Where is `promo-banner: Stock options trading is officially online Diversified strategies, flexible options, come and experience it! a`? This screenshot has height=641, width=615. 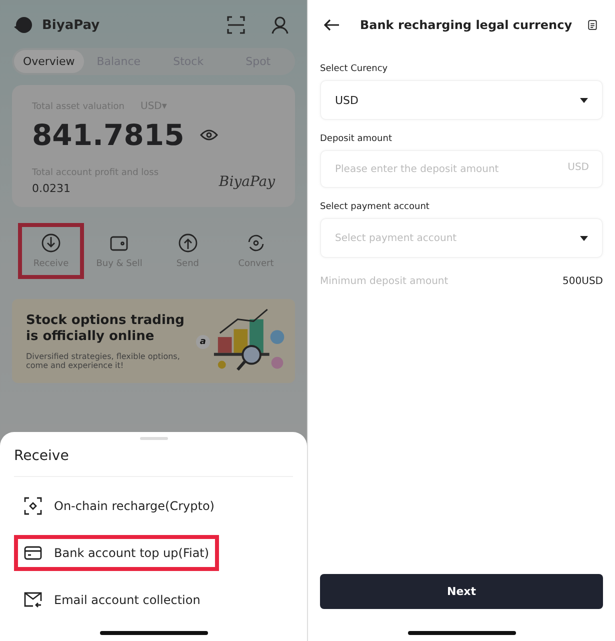 promo-banner: Stock options trading is officially online Diversified strategies, flexible options, come and experience it! a is located at coordinates (153, 341).